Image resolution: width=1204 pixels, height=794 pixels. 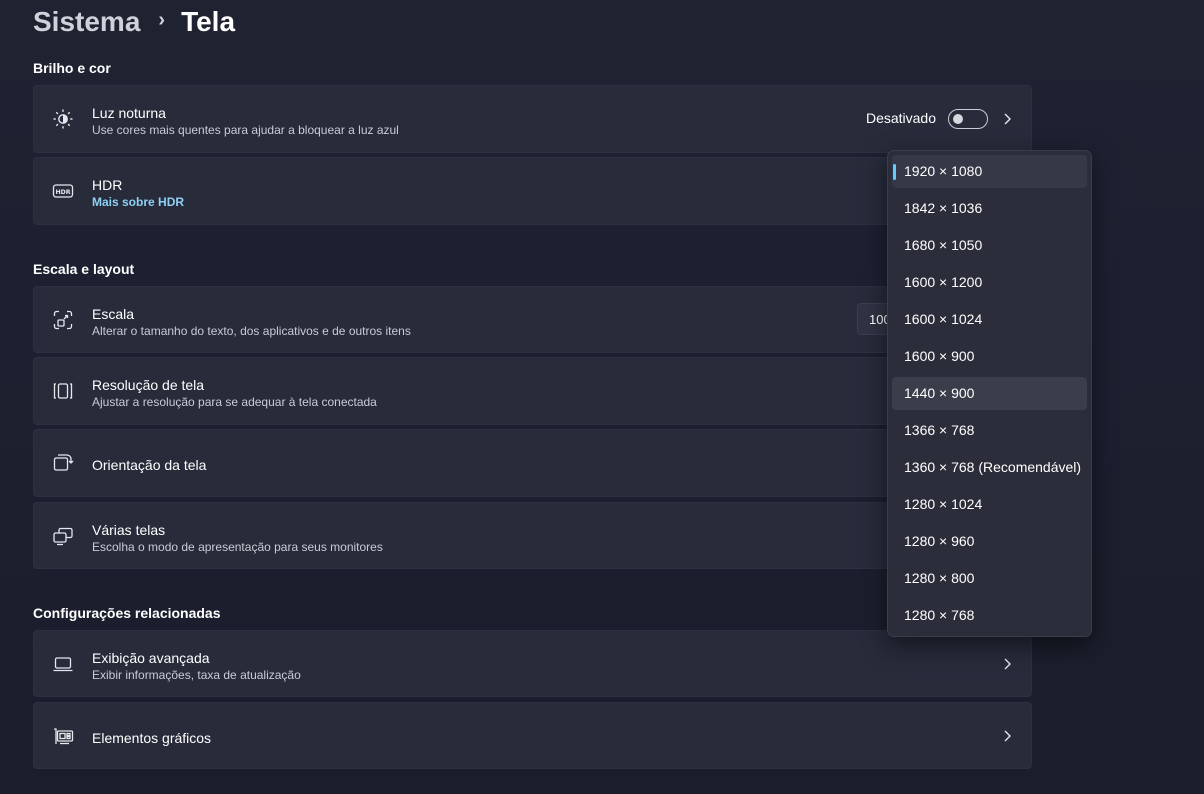 I want to click on breadcrumb-sistema: Sistema, so click(x=86, y=22).